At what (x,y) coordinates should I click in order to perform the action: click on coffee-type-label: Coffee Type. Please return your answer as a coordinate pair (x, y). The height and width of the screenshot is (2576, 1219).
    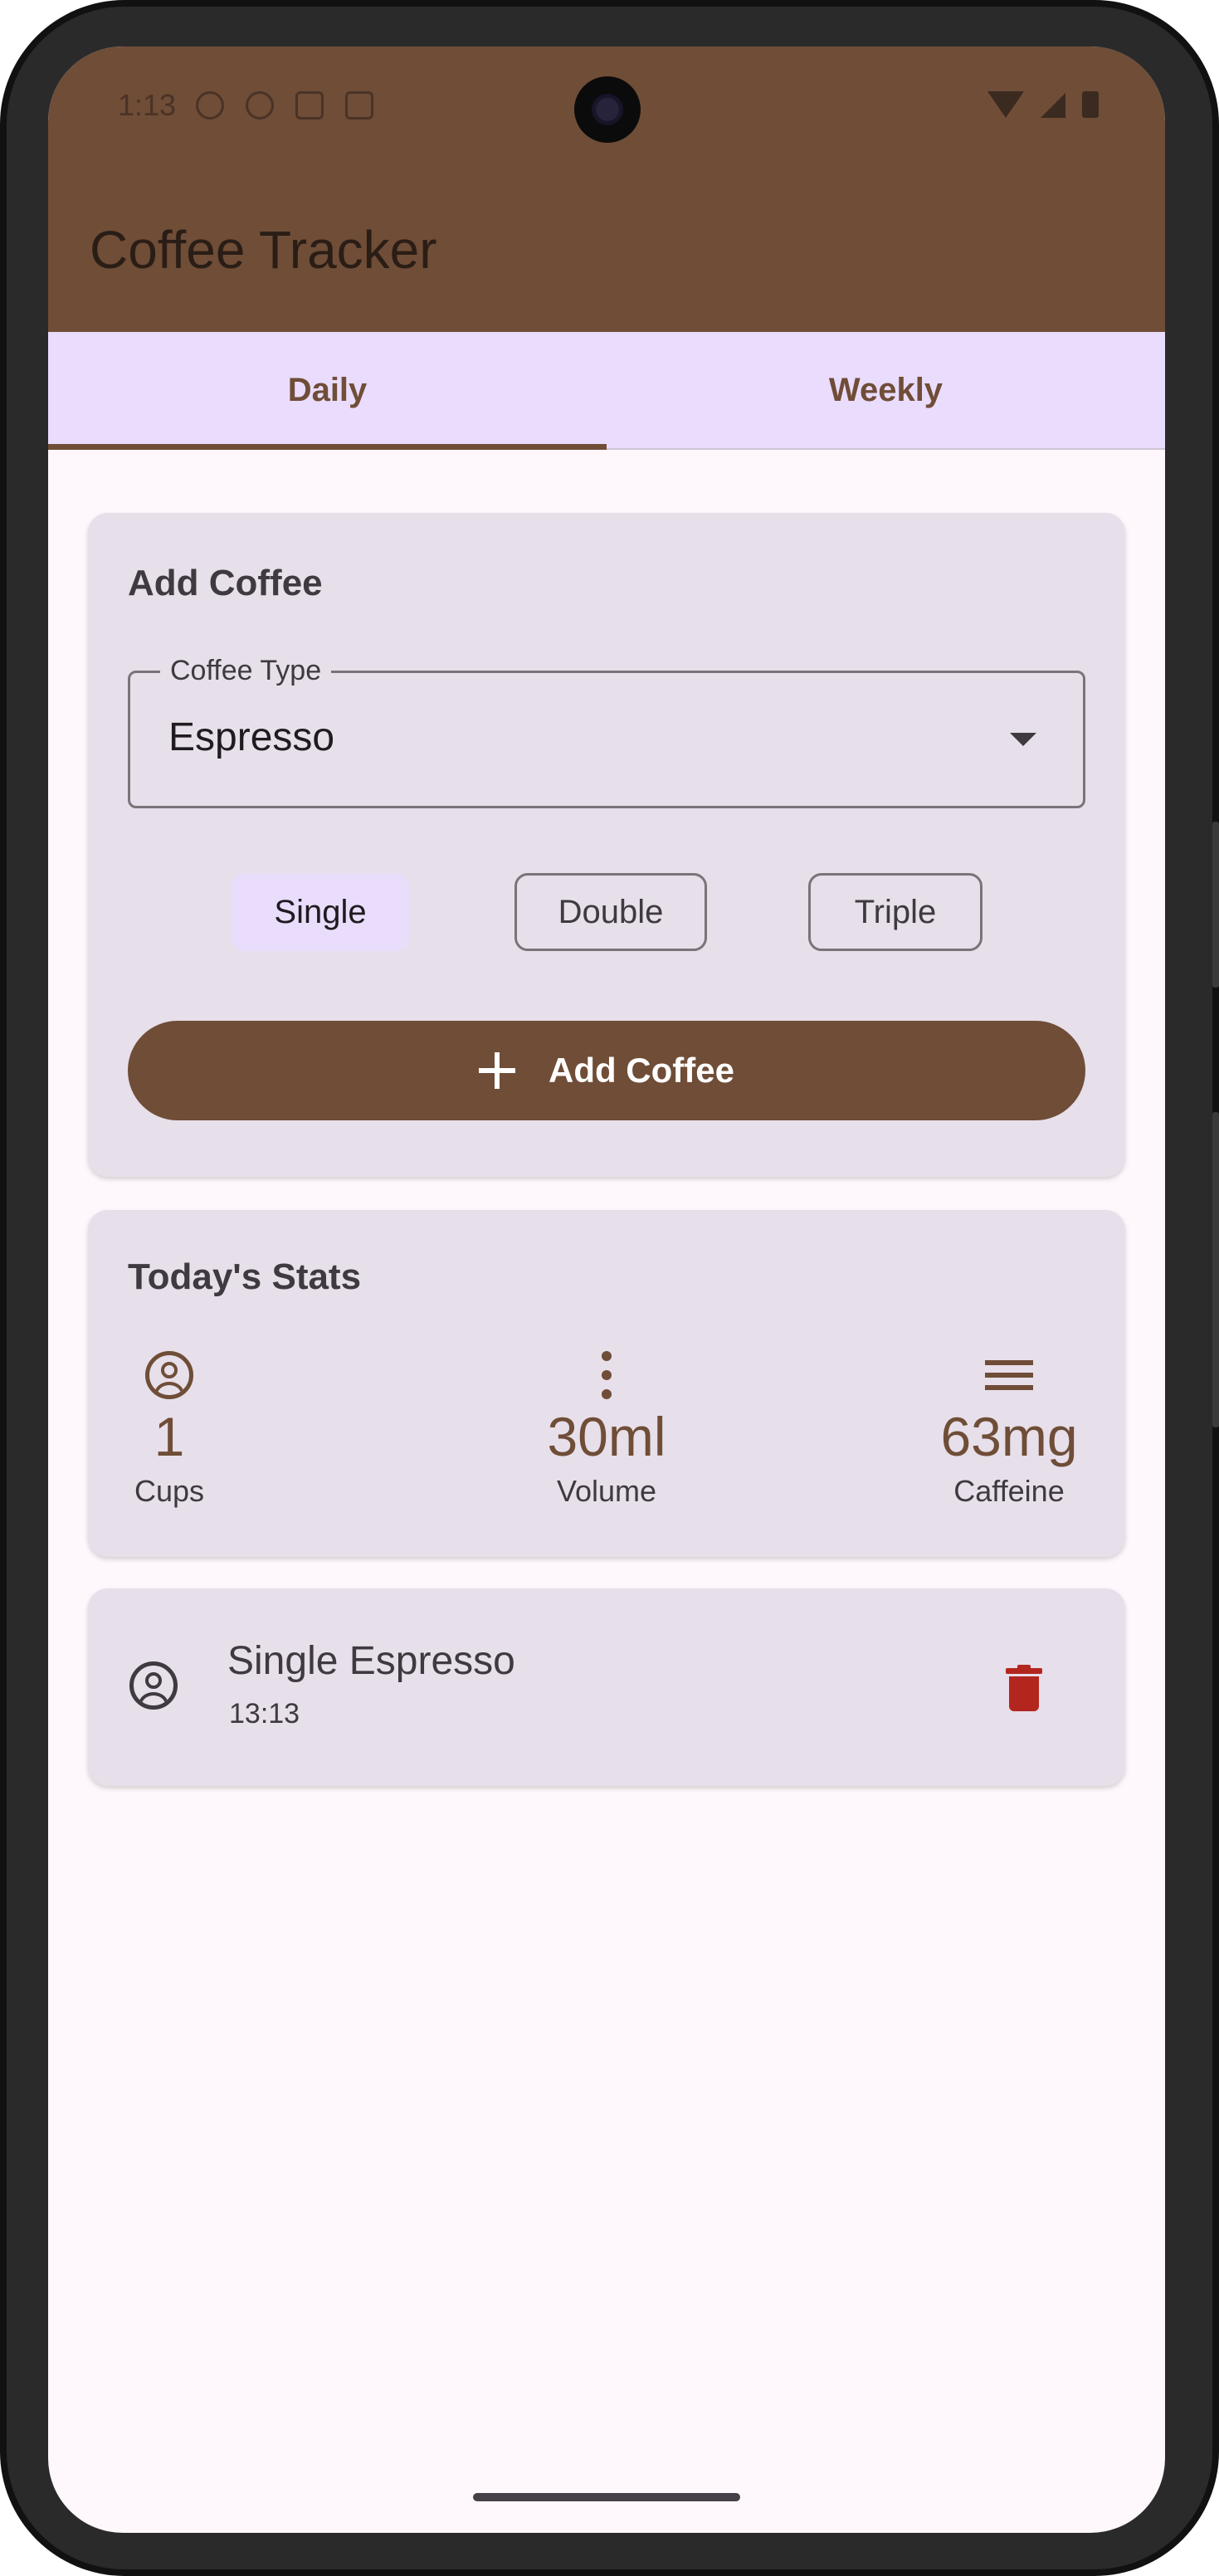
    Looking at the image, I should click on (246, 671).